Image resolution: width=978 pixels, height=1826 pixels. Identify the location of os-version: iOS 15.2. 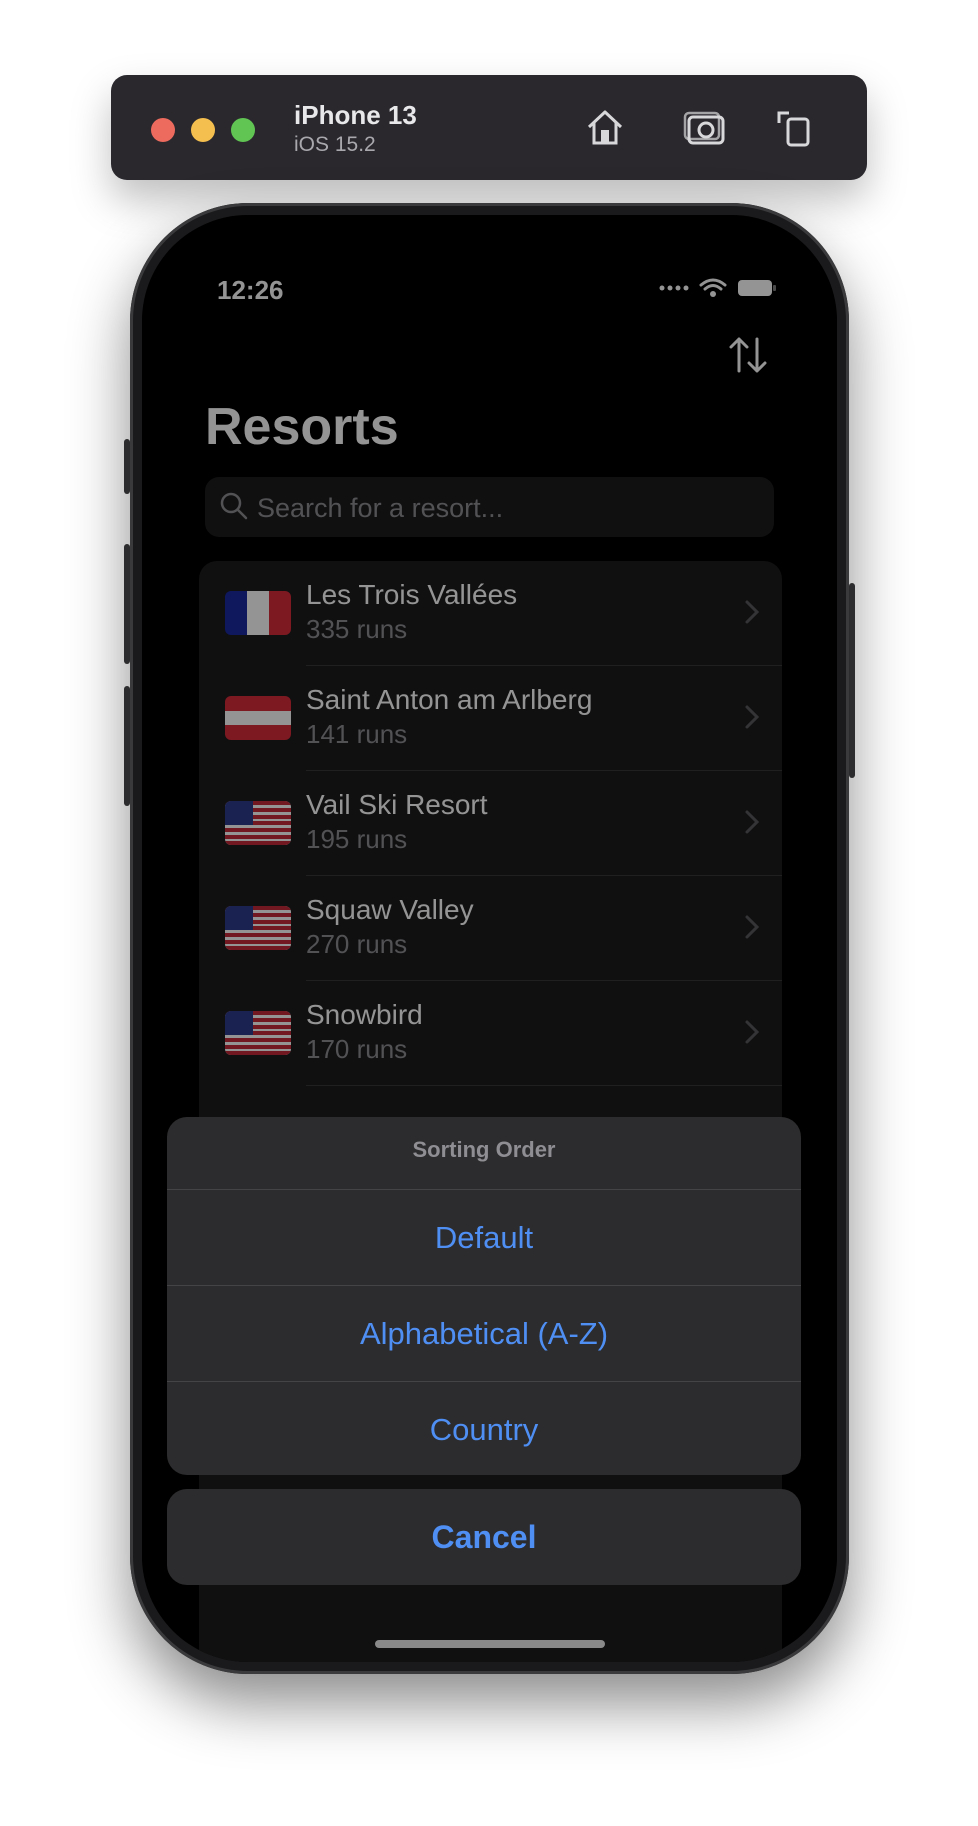
(335, 144).